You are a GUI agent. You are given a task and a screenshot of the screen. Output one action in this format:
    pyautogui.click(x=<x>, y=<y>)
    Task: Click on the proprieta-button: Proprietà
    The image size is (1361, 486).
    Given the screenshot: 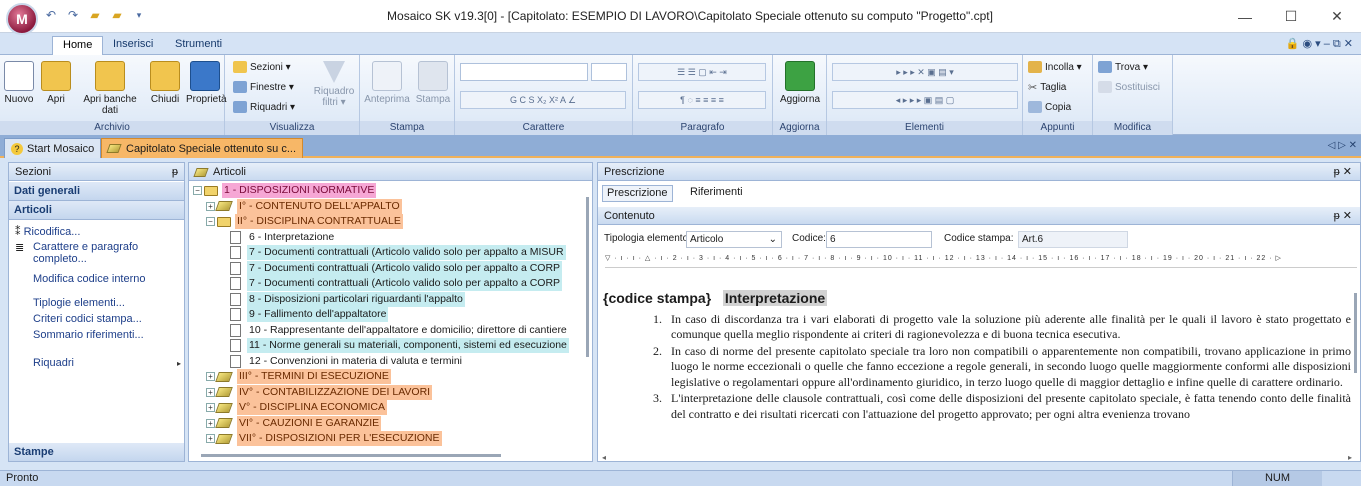 What is the action you would take?
    pyautogui.click(x=206, y=83)
    